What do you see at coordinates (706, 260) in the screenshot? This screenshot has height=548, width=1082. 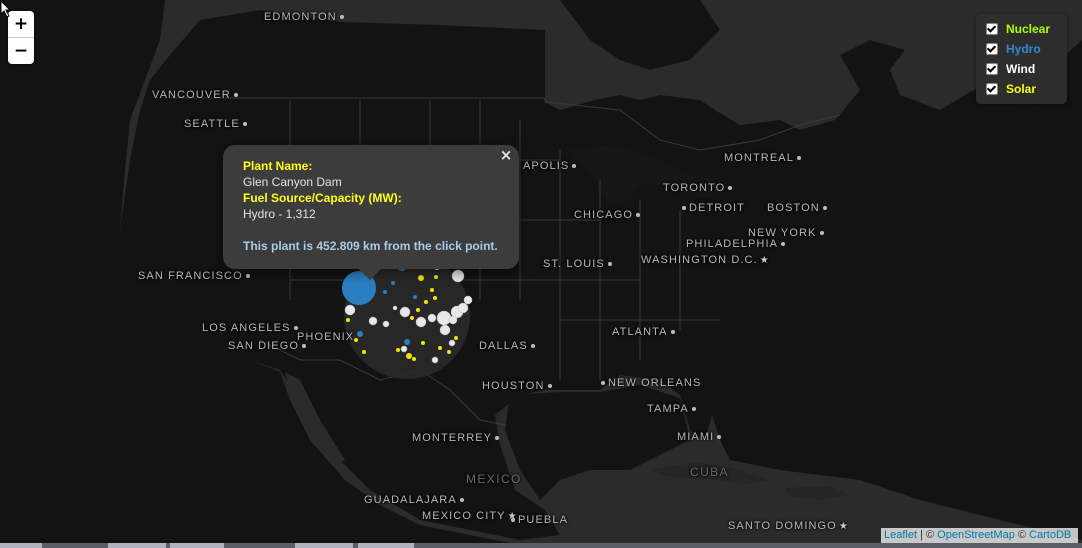 I see `city-label-washington: WASHINGTON D.C. ★` at bounding box center [706, 260].